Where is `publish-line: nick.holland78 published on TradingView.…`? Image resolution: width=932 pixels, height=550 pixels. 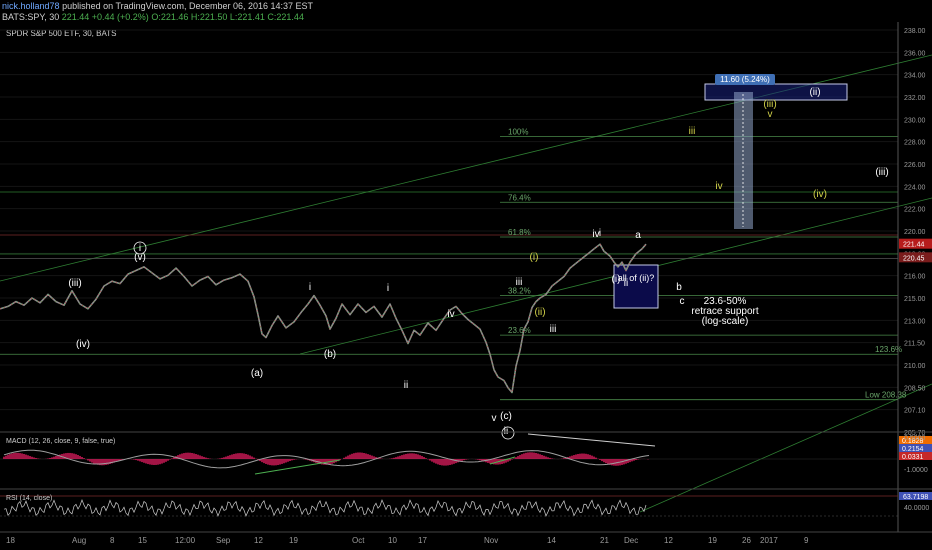
publish-line: nick.holland78 published on TradingView.… is located at coordinates (157, 6).